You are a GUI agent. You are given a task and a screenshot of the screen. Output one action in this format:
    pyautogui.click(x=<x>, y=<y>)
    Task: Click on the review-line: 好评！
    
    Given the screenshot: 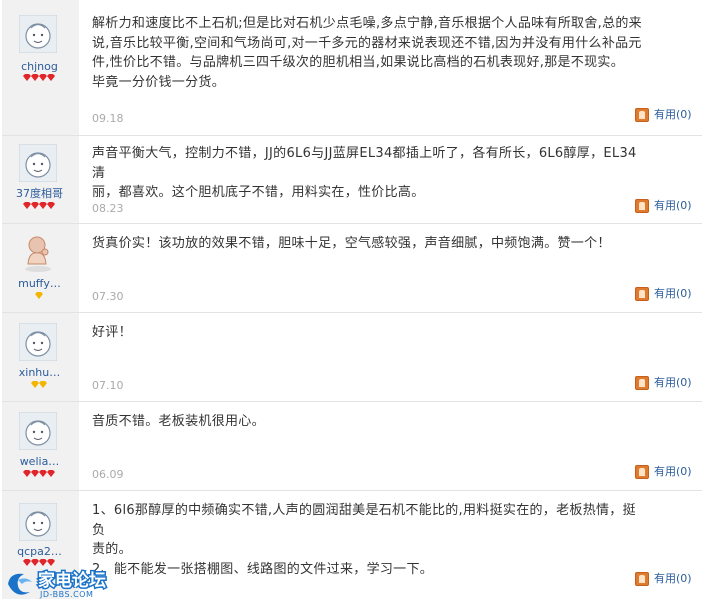 What is the action you would take?
    pyautogui.click(x=112, y=332)
    